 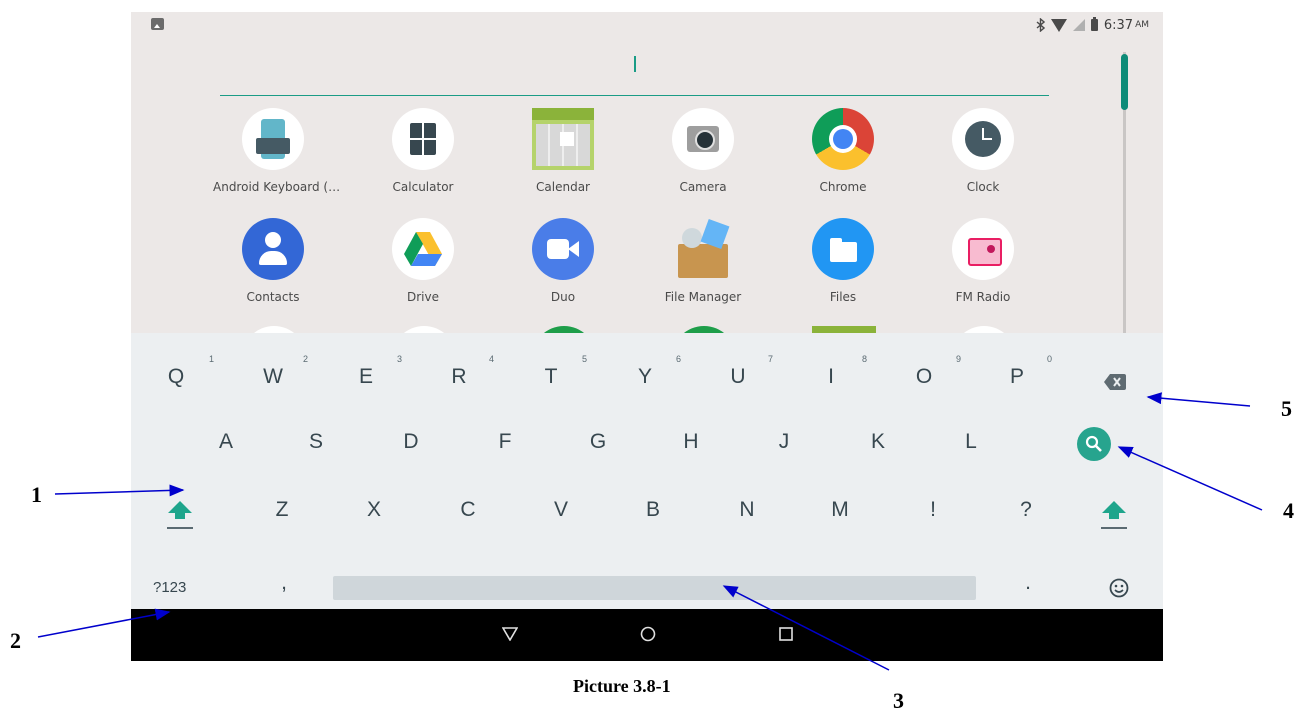 I want to click on annotation-label-3: 3, so click(x=898, y=700).